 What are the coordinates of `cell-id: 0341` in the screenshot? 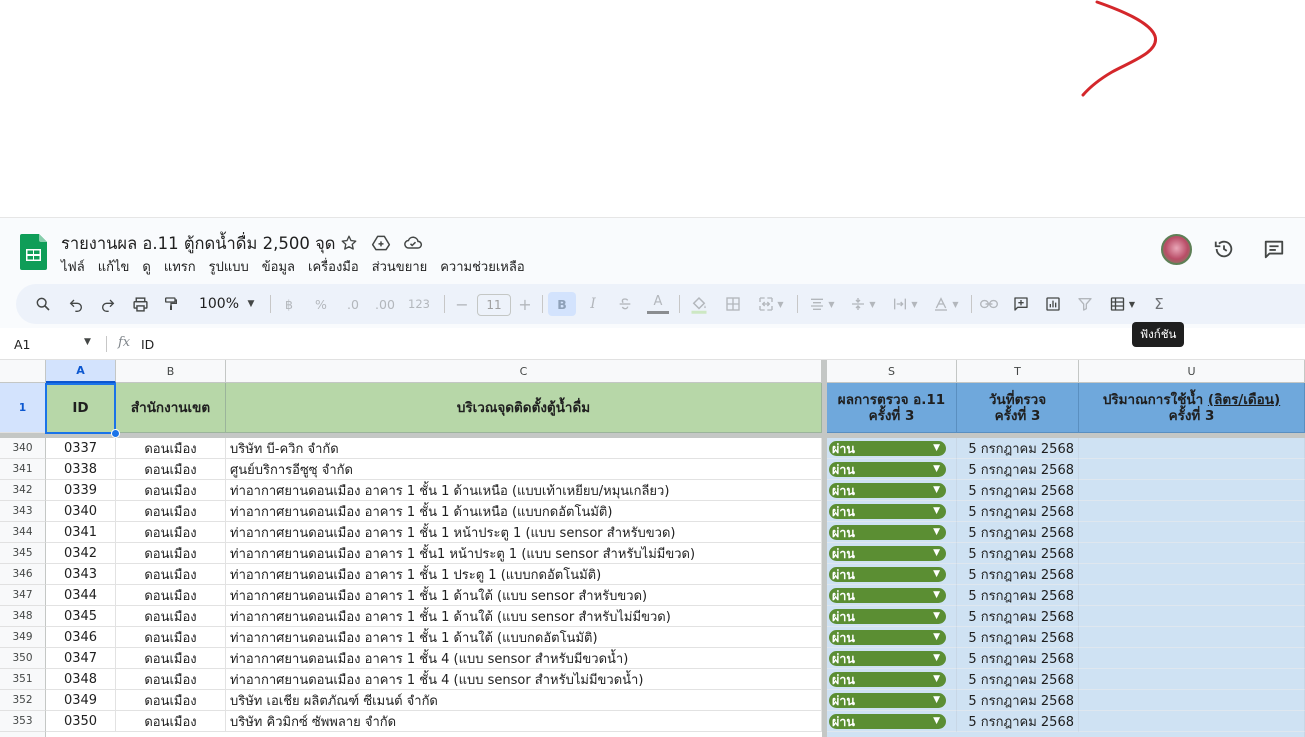 It's located at (81, 532).